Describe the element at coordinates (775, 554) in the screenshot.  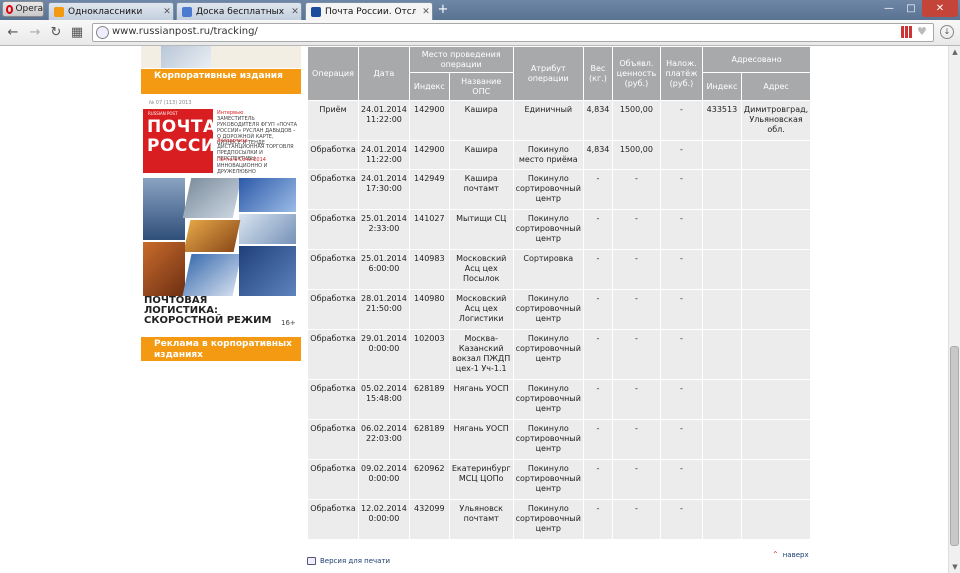
I see `up-arrow-icon: ⌃` at that location.